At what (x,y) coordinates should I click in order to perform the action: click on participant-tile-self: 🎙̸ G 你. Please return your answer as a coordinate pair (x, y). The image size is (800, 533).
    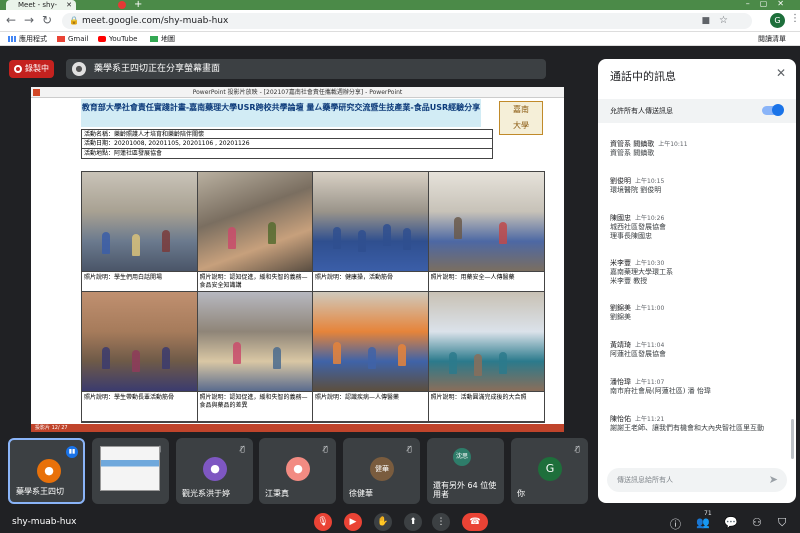
    Looking at the image, I should click on (549, 471).